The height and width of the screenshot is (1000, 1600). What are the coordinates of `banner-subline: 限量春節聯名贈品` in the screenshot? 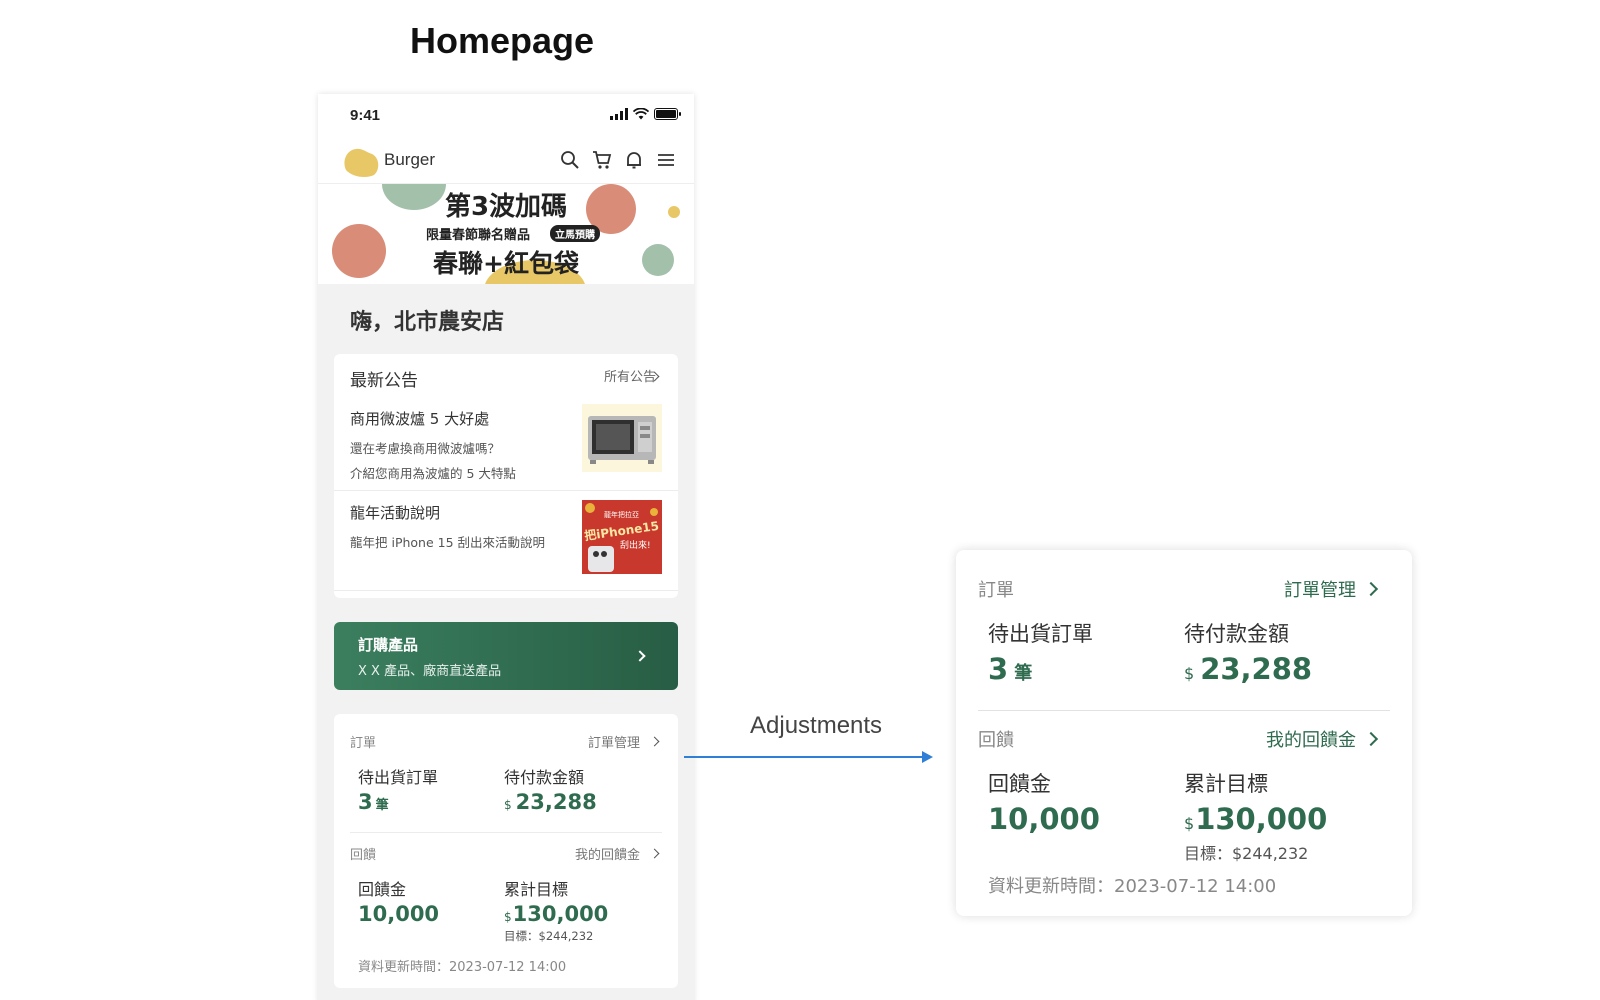 It's located at (478, 235).